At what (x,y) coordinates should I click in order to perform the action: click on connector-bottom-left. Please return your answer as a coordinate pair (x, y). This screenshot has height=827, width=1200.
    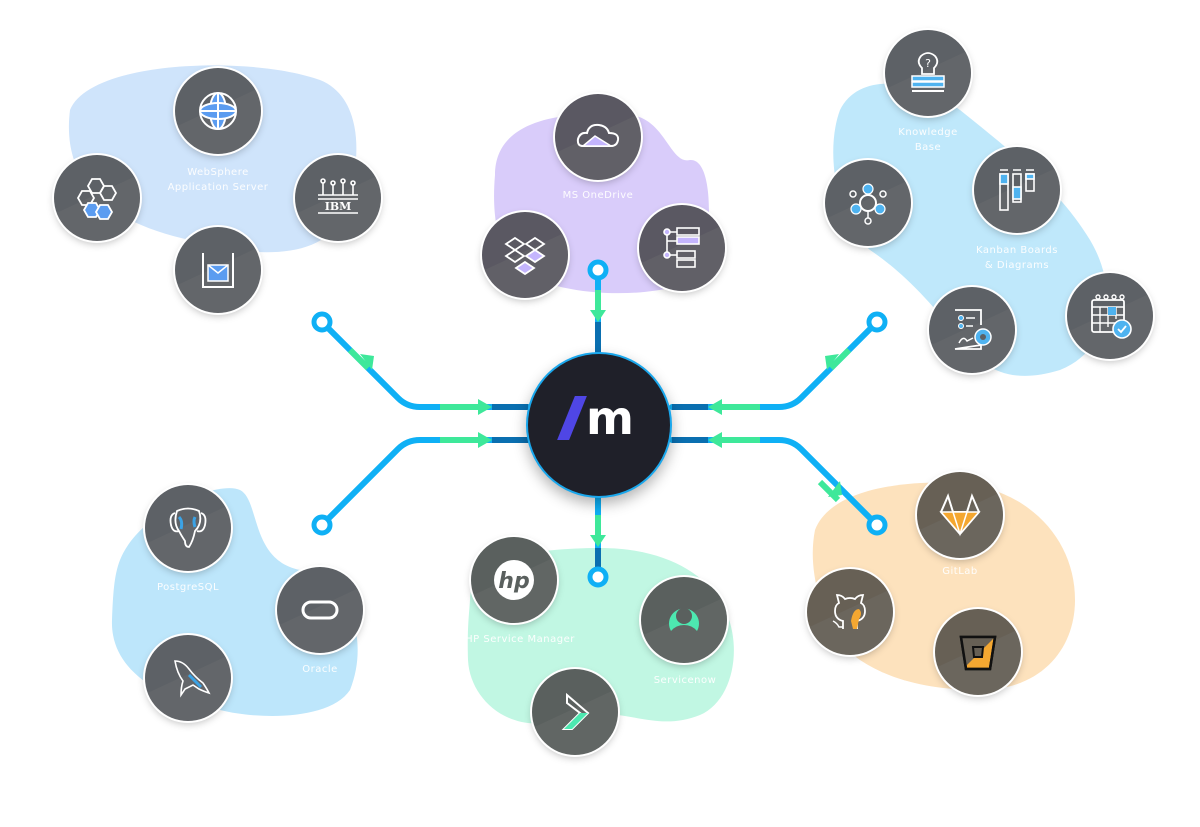
    Looking at the image, I should click on (425, 482).